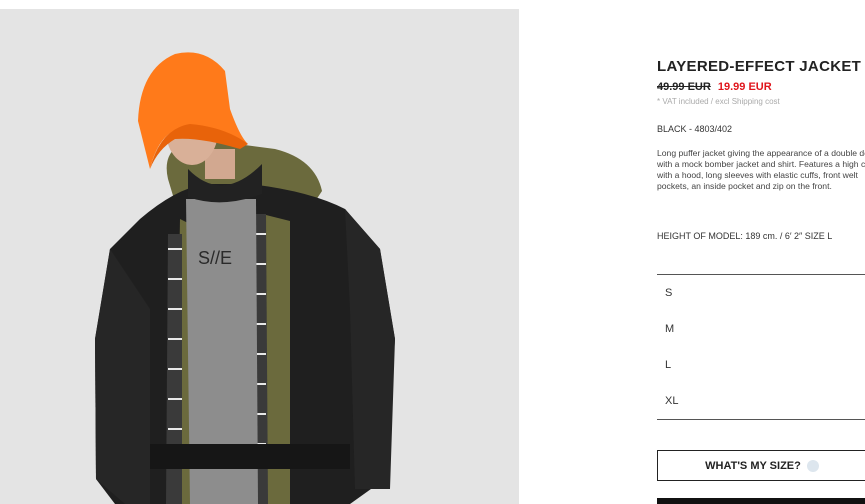 The height and width of the screenshot is (504, 865). I want to click on product-title: LAYERED-EFFECT JACKET, so click(759, 66).